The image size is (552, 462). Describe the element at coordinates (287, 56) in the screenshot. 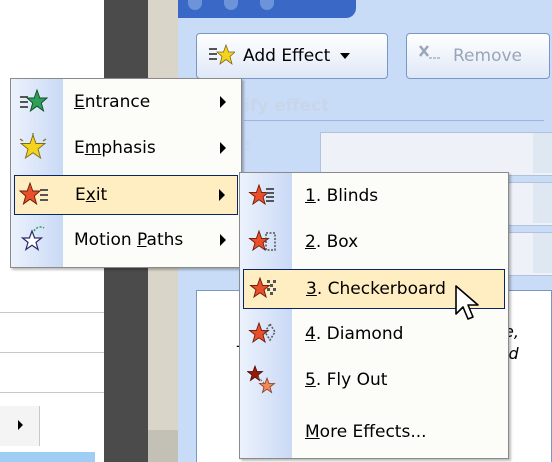

I see `add-effect-label: Add Effect` at that location.